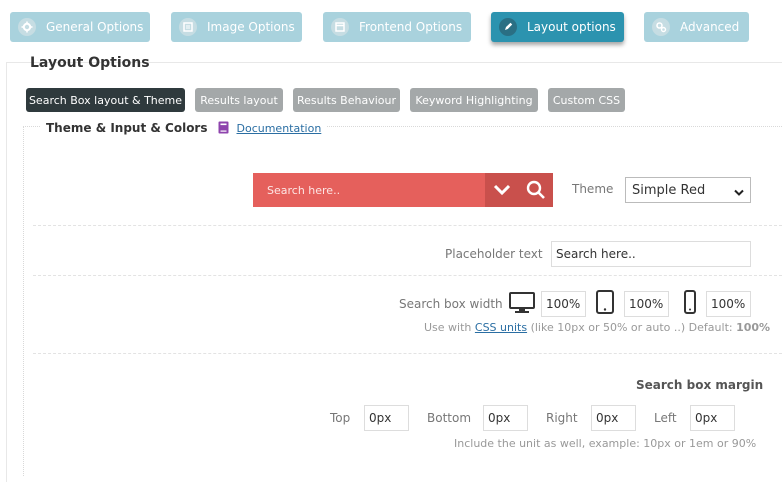  What do you see at coordinates (304, 190) in the screenshot?
I see `preview-placeholder: Search here..` at bounding box center [304, 190].